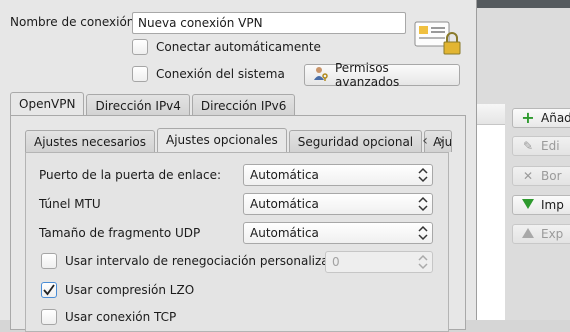 Image resolution: width=570 pixels, height=332 pixels. I want to click on system-connection-checkbox, so click(140, 74).